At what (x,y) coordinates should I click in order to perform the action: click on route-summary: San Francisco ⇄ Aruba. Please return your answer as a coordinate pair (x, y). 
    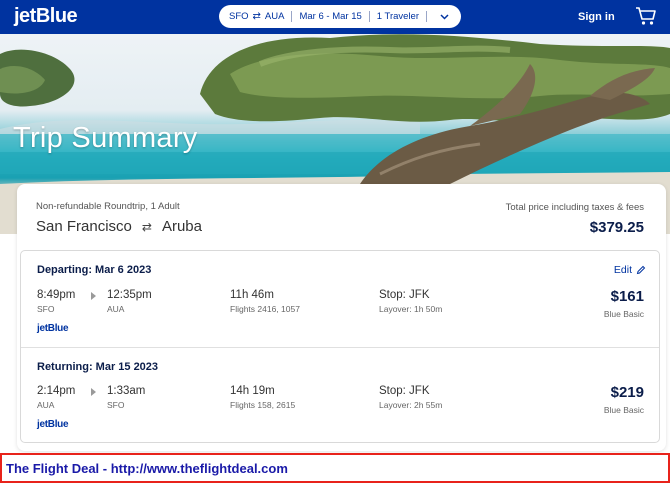
    Looking at the image, I should click on (119, 226).